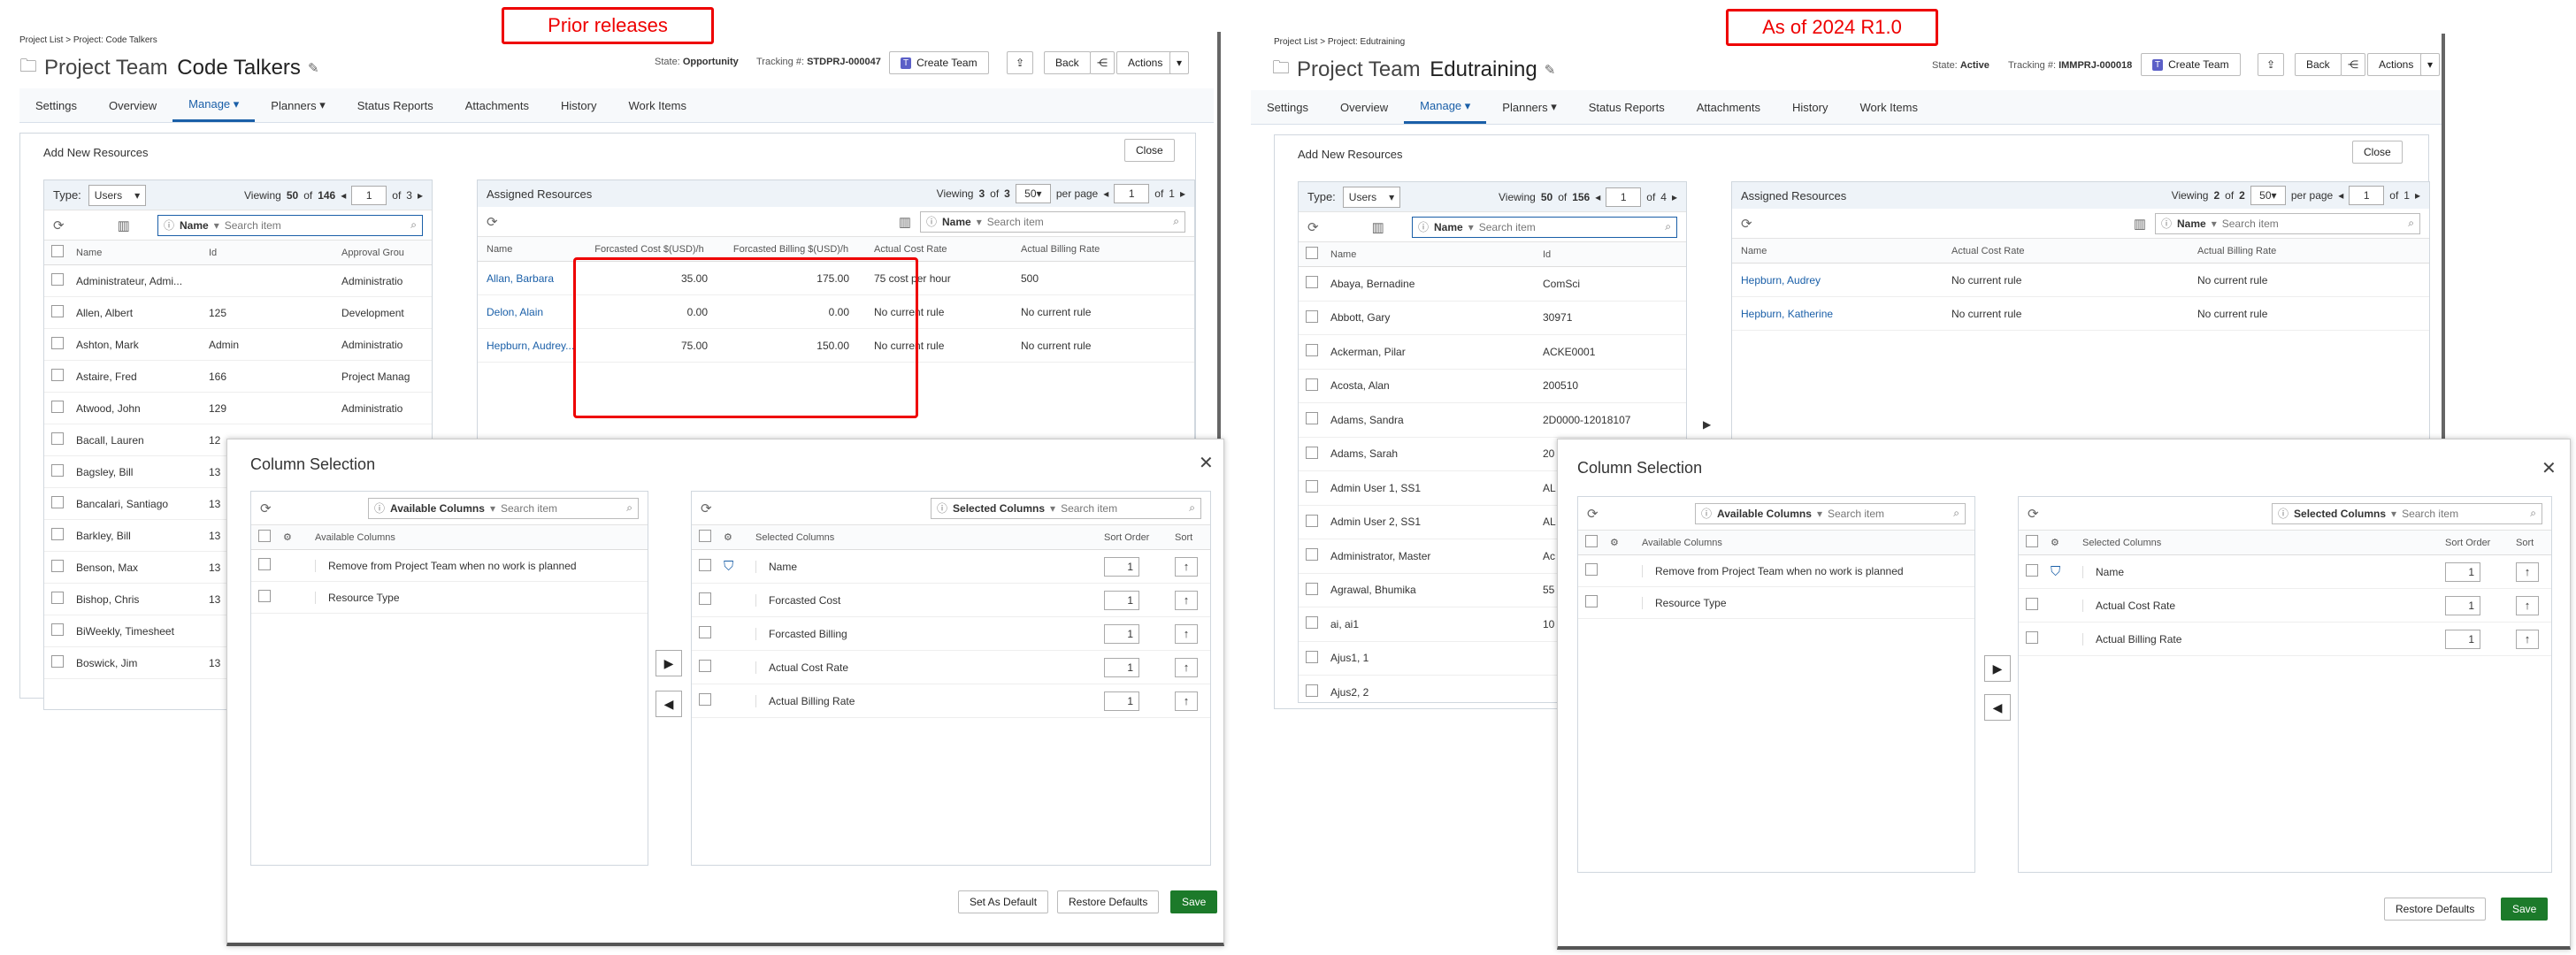 This screenshot has width=2576, height=955. I want to click on move-right-button: ▶, so click(669, 663).